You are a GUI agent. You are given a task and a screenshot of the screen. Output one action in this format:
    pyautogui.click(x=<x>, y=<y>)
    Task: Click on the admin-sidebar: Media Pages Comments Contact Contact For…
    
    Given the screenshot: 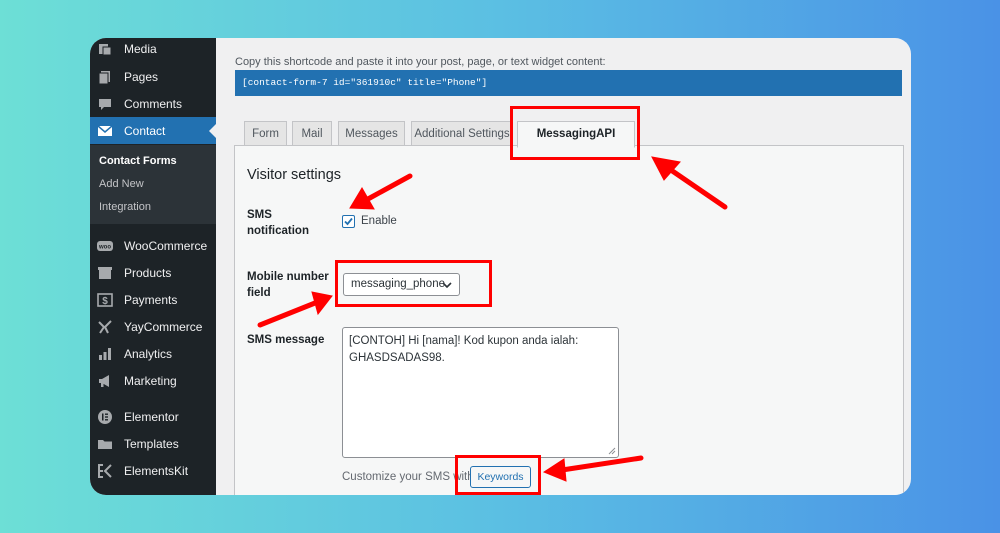 What is the action you would take?
    pyautogui.click(x=153, y=266)
    